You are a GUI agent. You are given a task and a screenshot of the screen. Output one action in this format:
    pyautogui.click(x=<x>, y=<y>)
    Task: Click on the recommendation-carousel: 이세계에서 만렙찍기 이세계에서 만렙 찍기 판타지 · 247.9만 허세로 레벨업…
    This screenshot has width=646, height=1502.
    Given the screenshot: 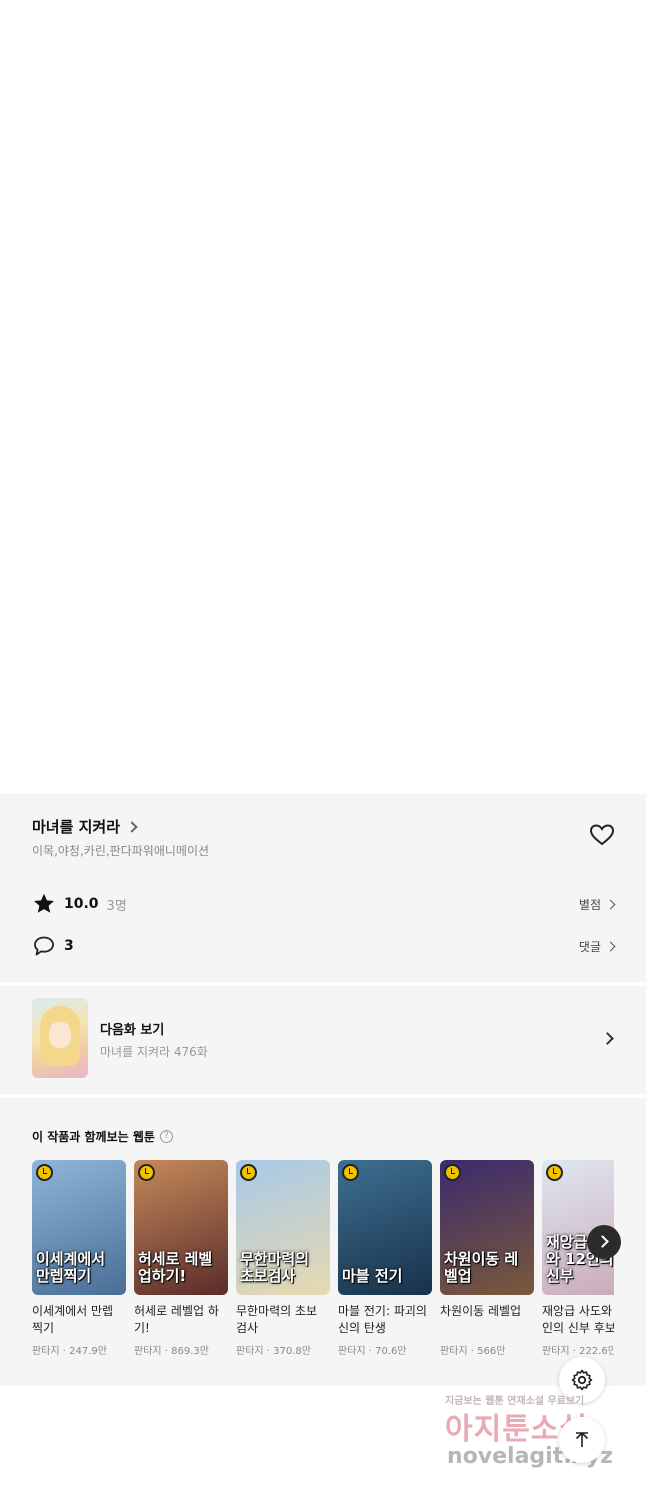 What is the action you would take?
    pyautogui.click(x=323, y=1265)
    